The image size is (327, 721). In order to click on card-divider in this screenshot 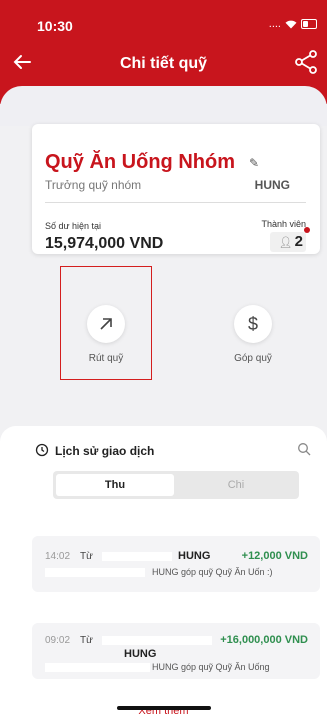, I will do `click(175, 202)`.